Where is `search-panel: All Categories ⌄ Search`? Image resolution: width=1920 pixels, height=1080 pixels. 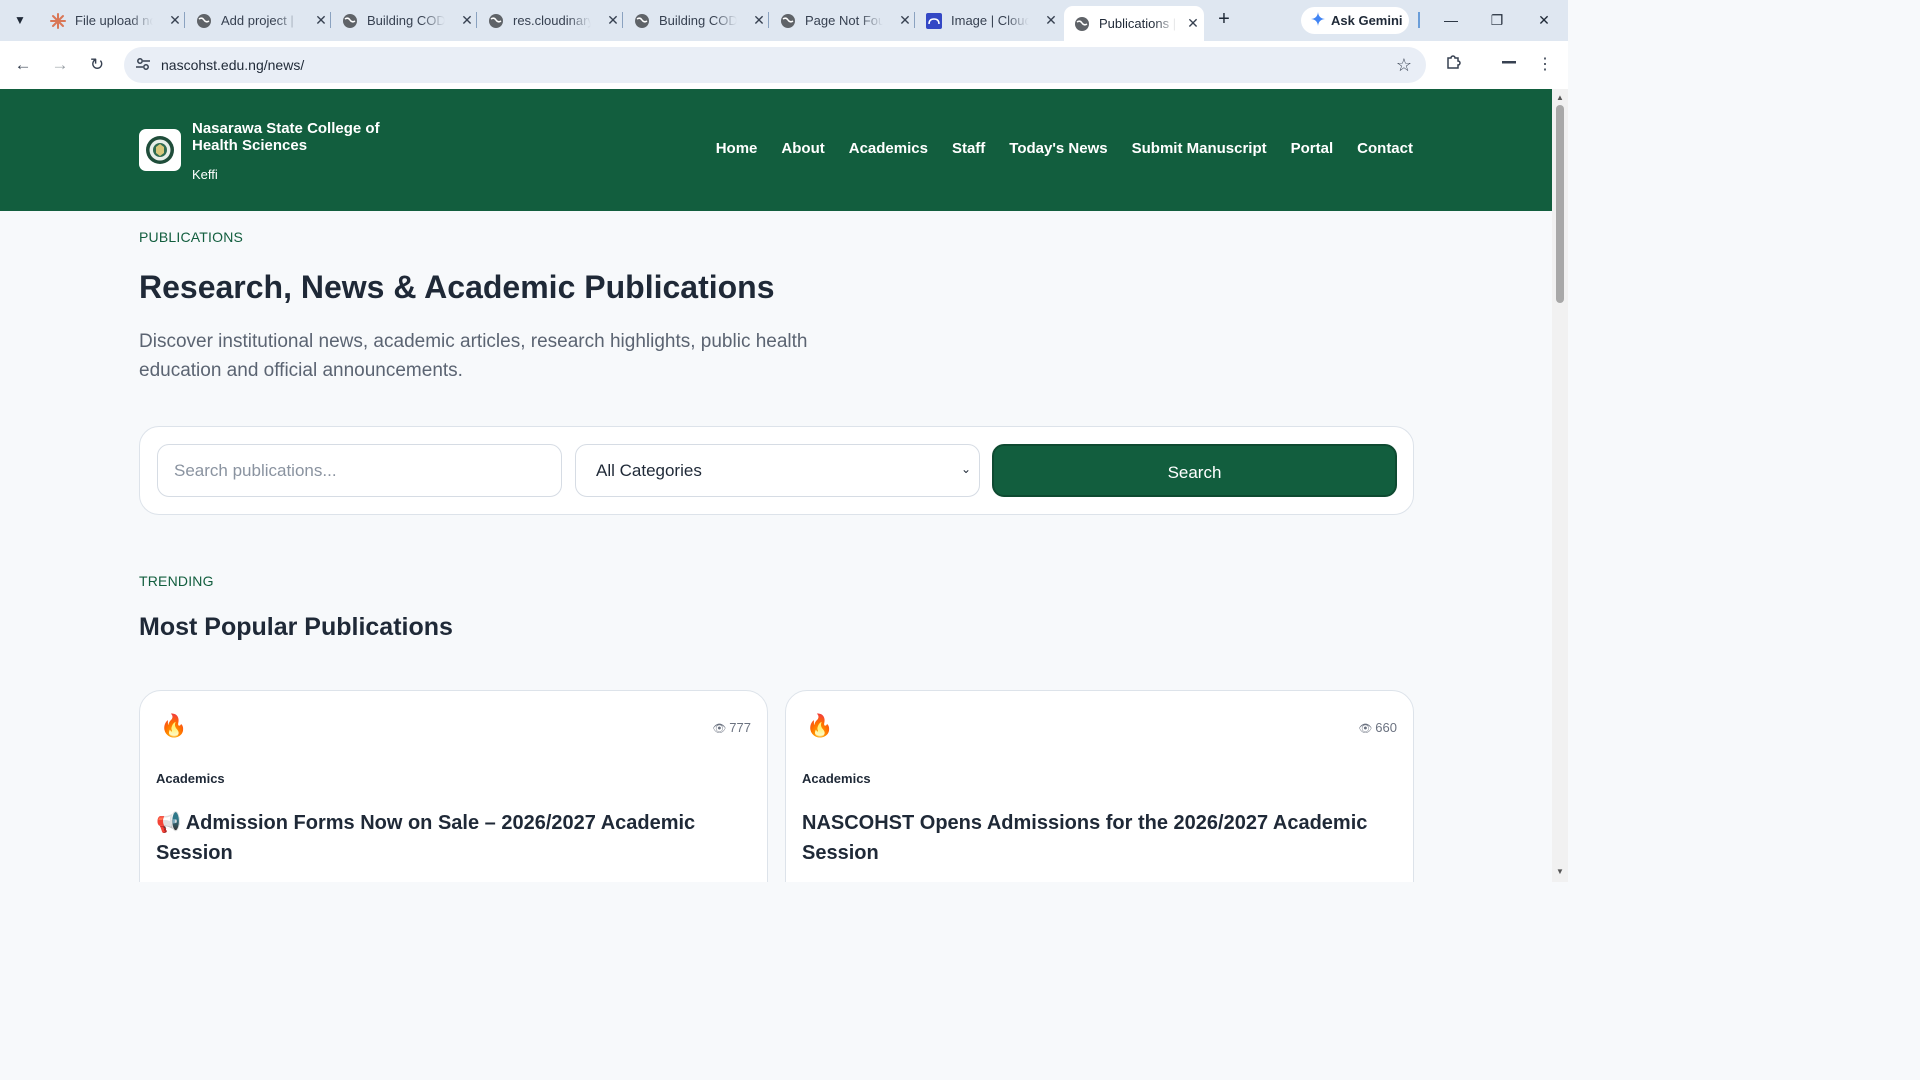 search-panel: All Categories ⌄ Search is located at coordinates (776, 470).